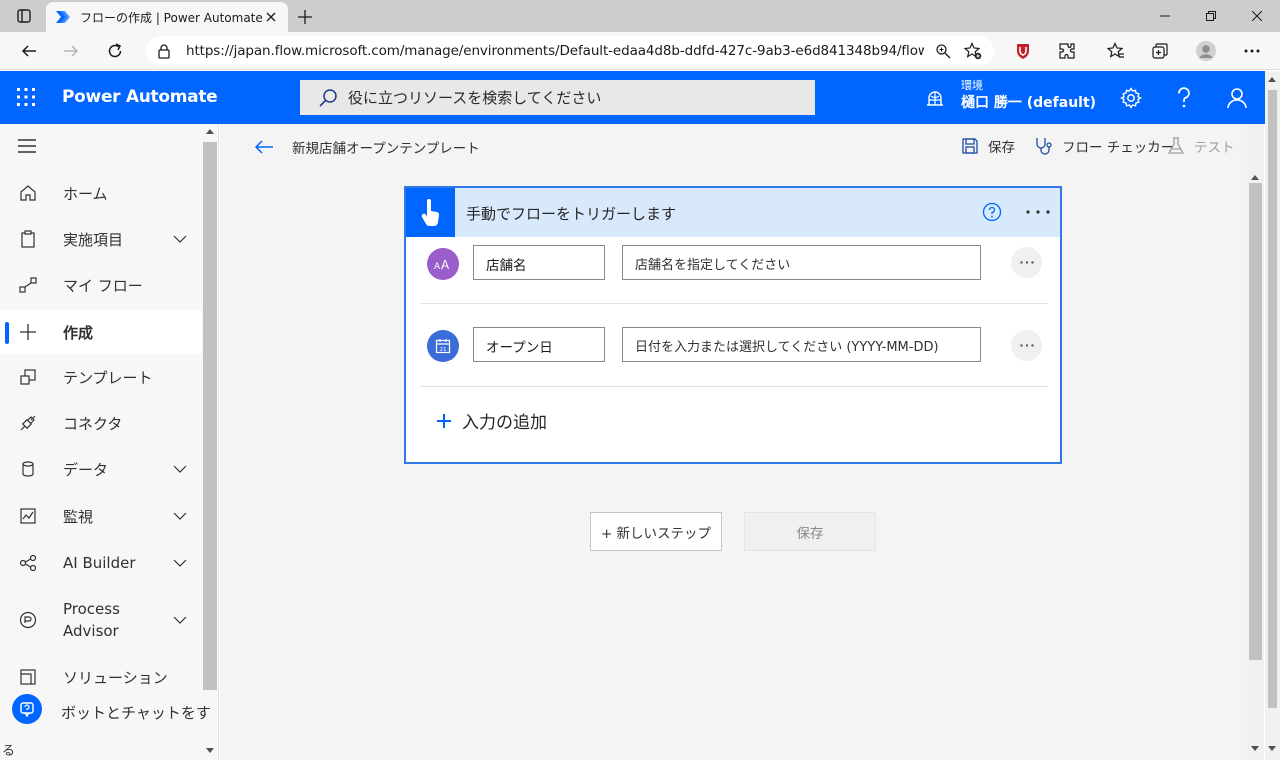 This screenshot has width=1280, height=760. I want to click on nav-label: 監視, so click(78, 516).